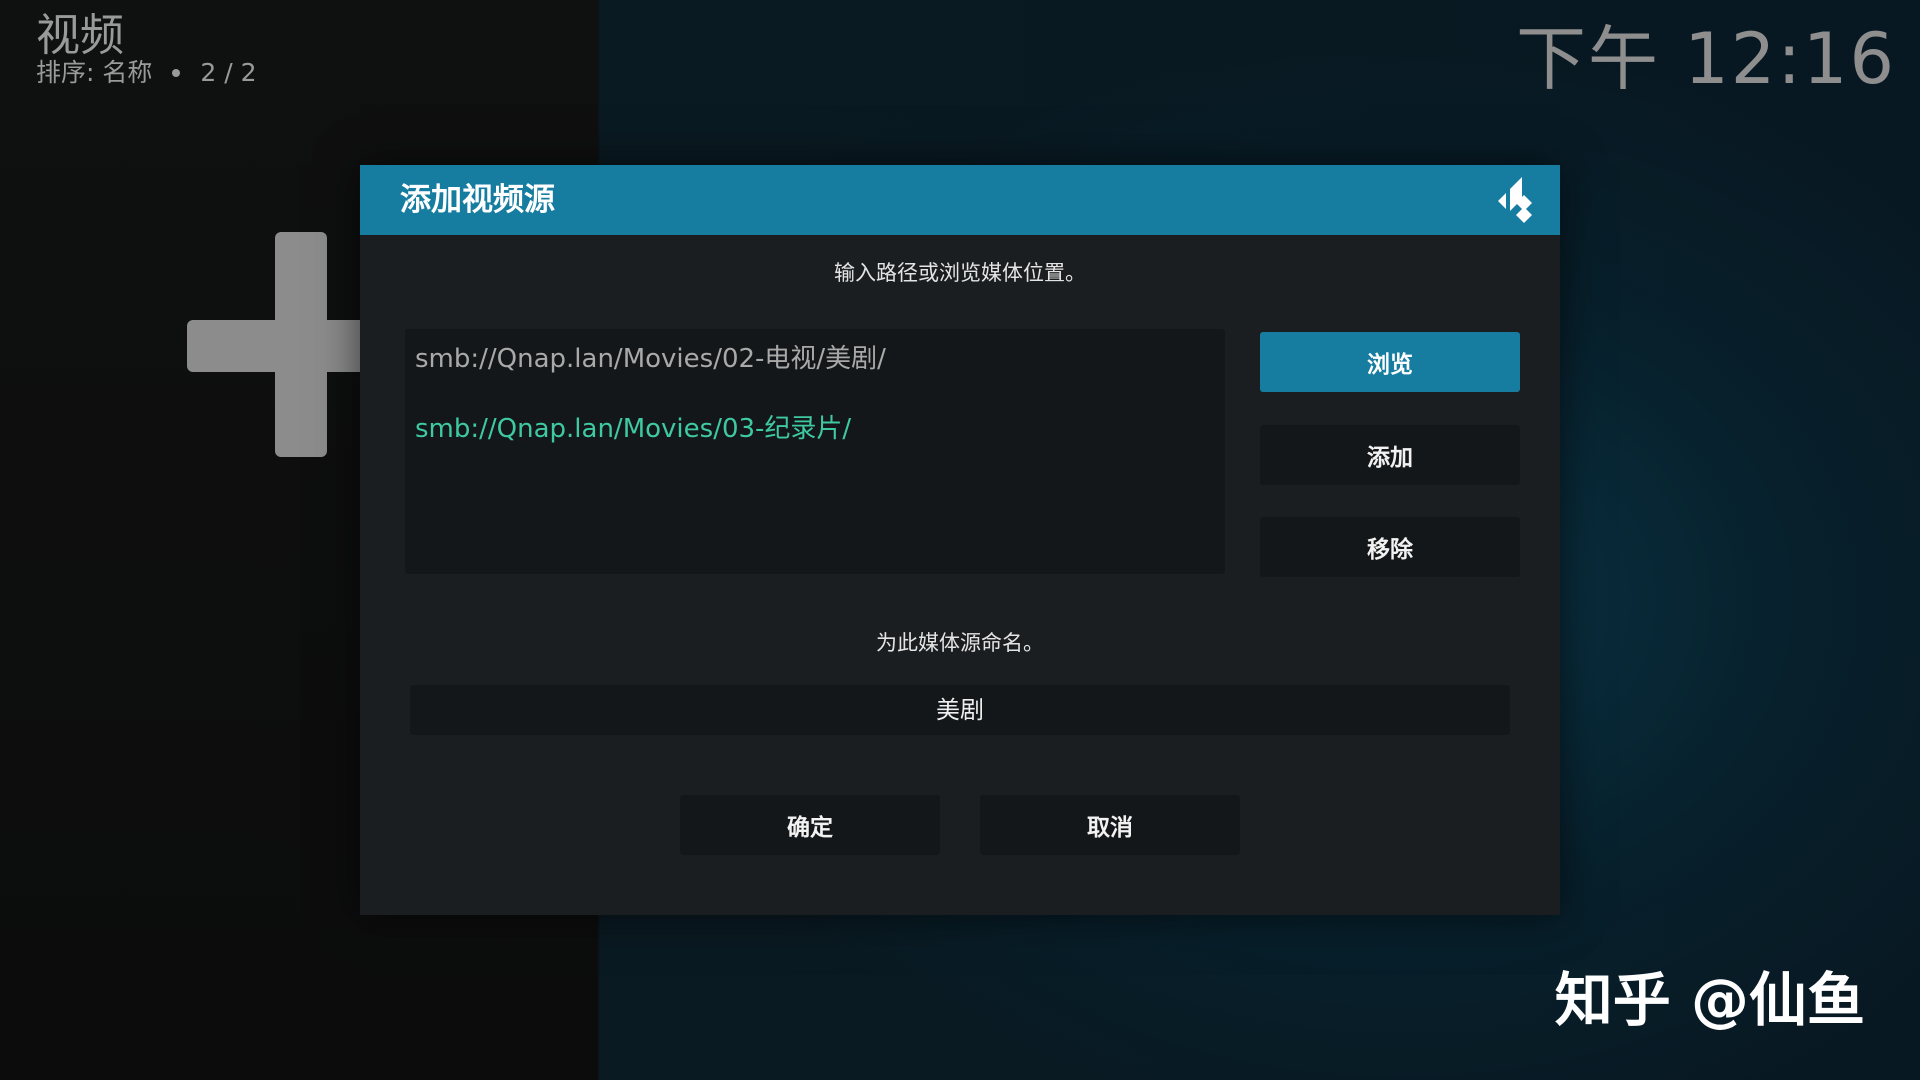 The image size is (1920, 1080). Describe the element at coordinates (176, 73) in the screenshot. I see `separator-dot` at that location.